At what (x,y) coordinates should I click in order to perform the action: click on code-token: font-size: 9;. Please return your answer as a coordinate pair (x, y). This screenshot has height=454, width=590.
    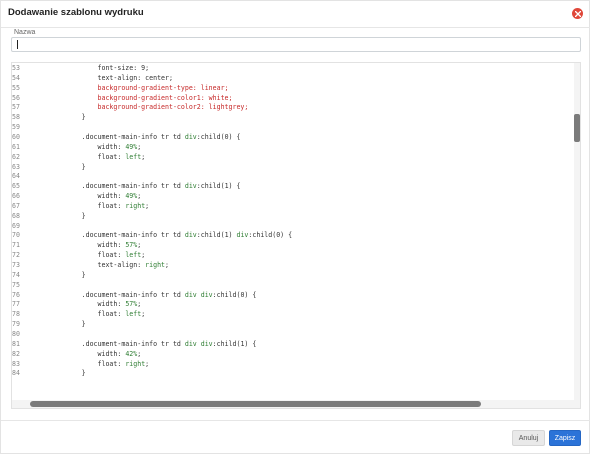
    Looking at the image, I should click on (92, 68).